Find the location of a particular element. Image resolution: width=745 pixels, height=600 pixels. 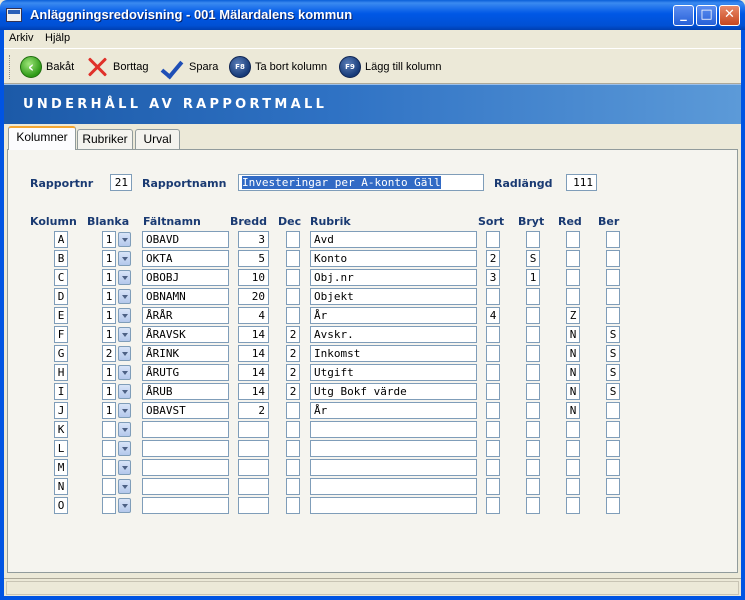

red-field: N is located at coordinates (573, 372).